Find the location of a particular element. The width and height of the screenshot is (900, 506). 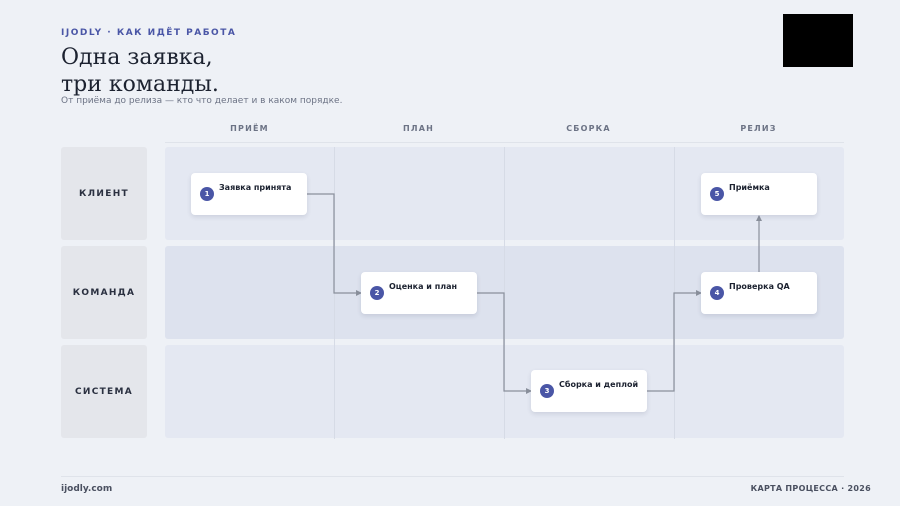

footer-caption: КАРТА ПРОЦЕССА · 2026 is located at coordinates (810, 488).